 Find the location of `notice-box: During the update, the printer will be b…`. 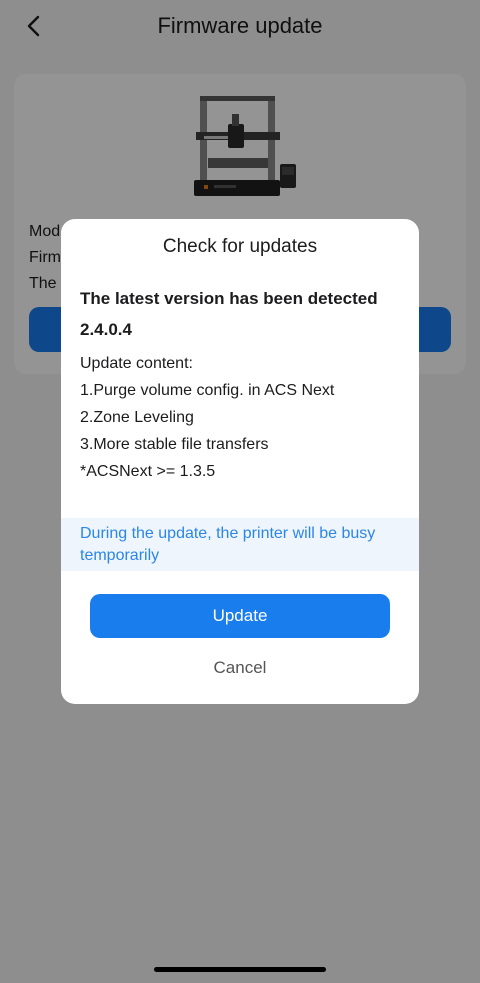

notice-box: During the update, the printer will be b… is located at coordinates (240, 544).